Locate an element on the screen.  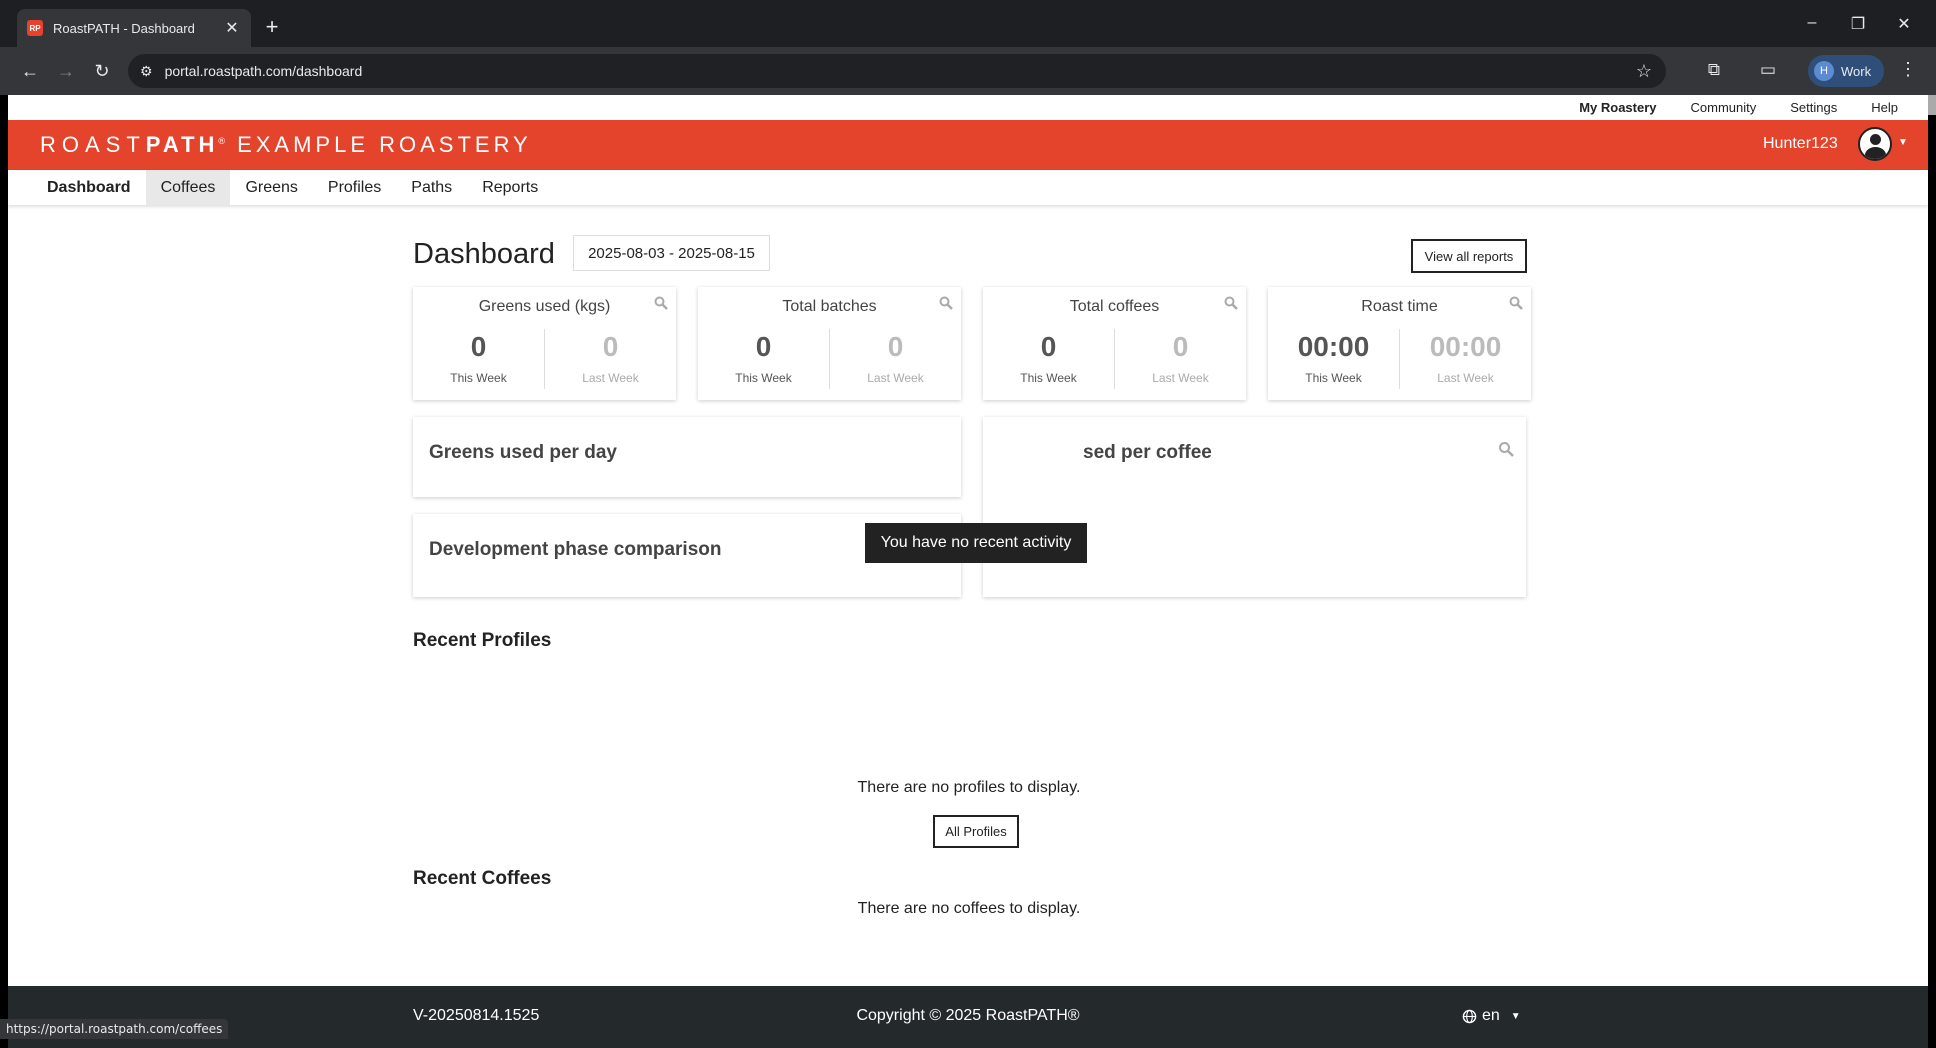
link-help: Help is located at coordinates (1884, 107).